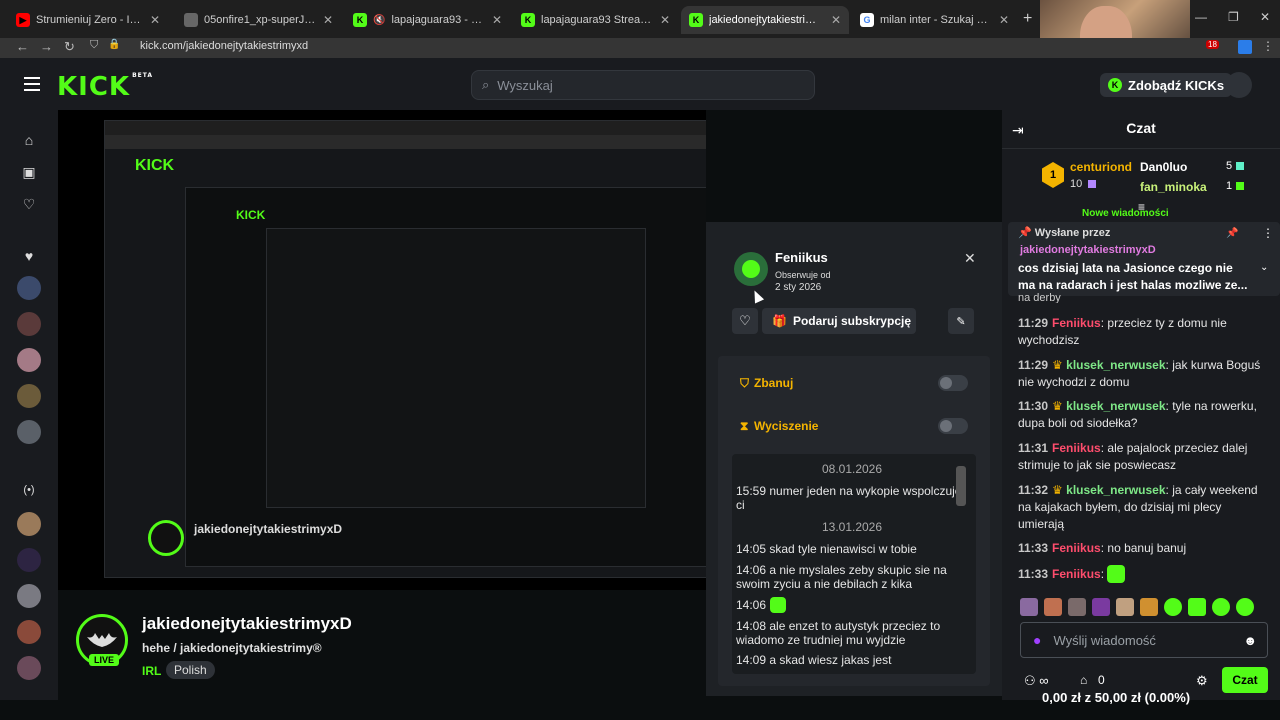 Image resolution: width=1280 pixels, height=720 pixels. Describe the element at coordinates (1232, 233) in the screenshot. I see `unpin-icon: 📌` at that location.